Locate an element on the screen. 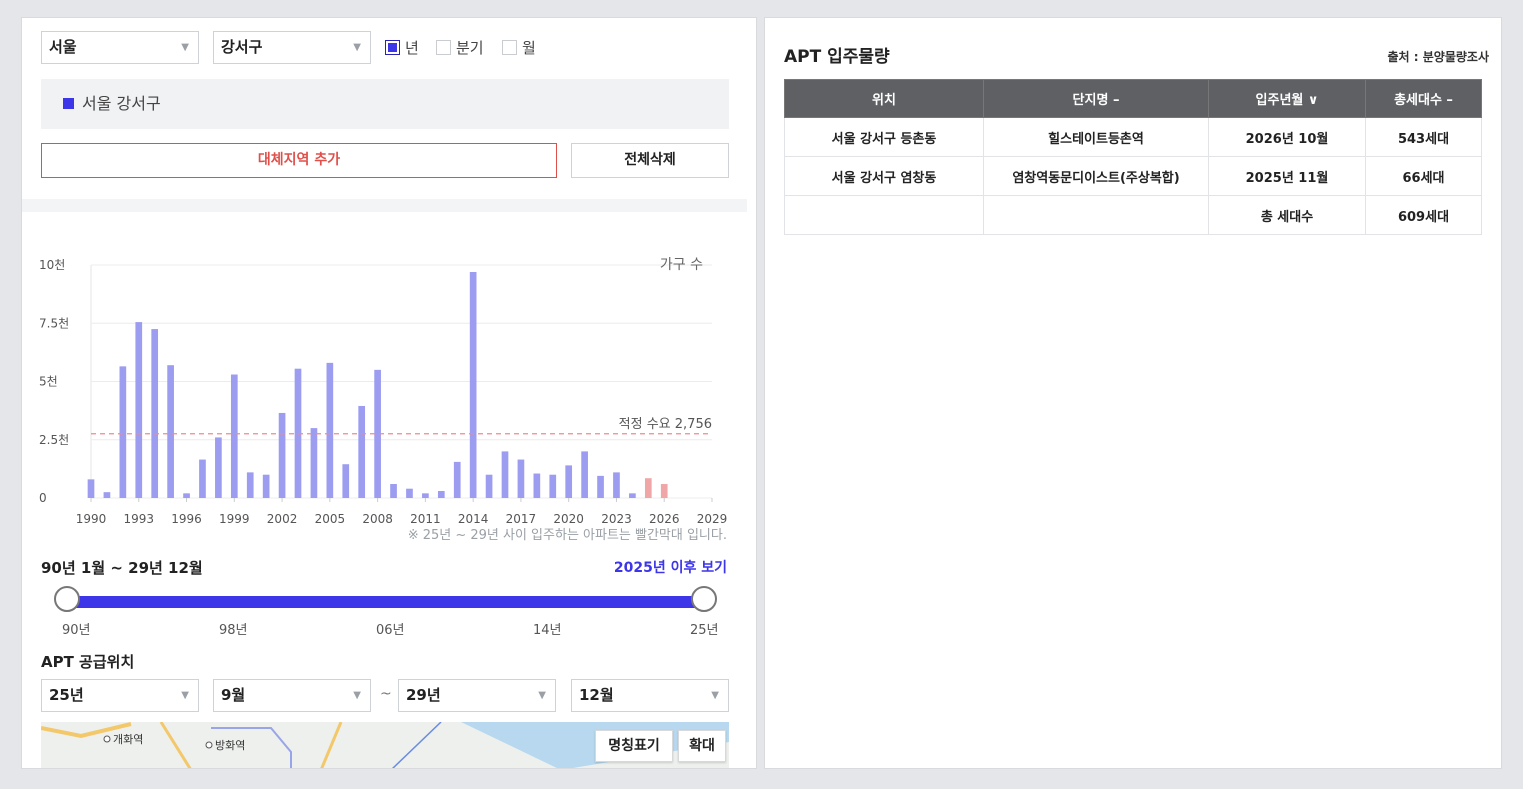  range-tick: 90년 is located at coordinates (76, 630).